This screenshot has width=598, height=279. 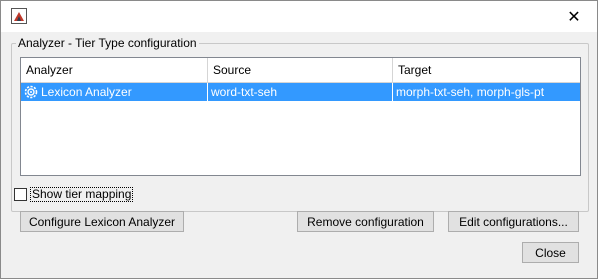 I want to click on cell-target: morph-txt-seh, morph-gls-pt, so click(x=470, y=92).